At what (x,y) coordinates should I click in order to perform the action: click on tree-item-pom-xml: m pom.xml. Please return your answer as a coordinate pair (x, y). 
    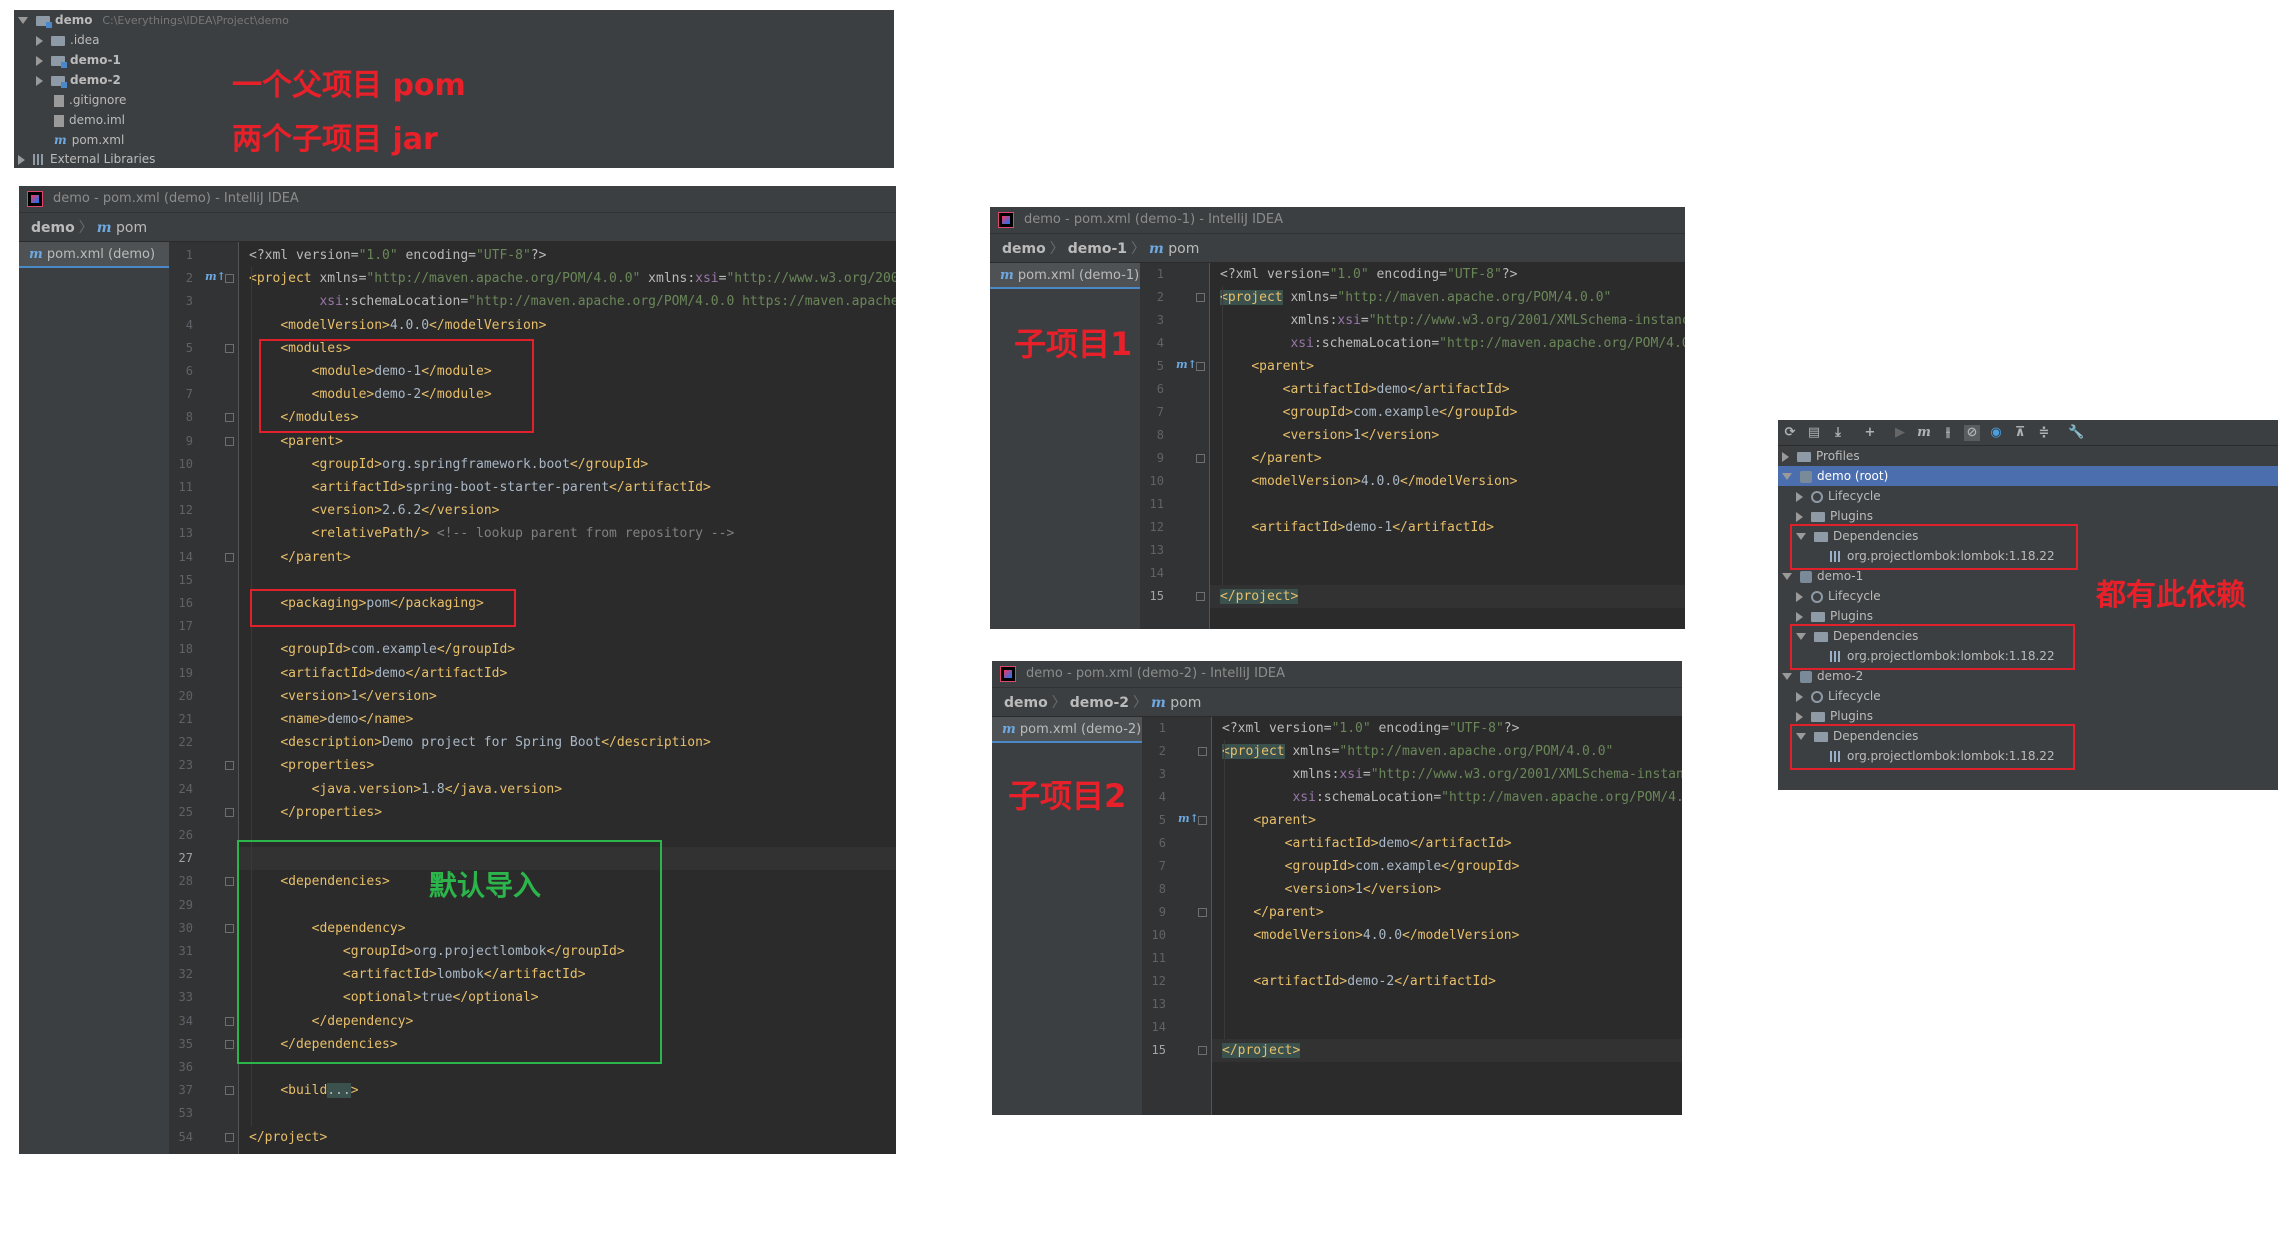
    Looking at the image, I should click on (89, 140).